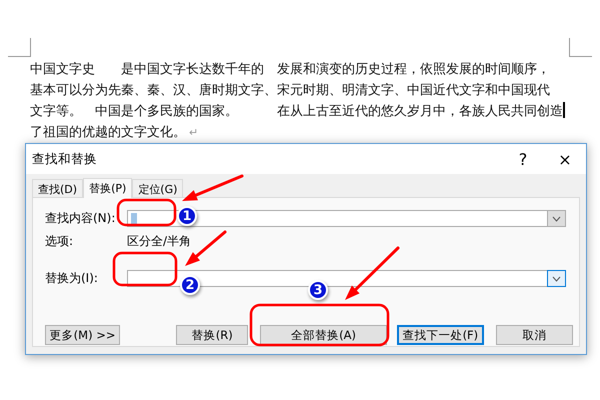  What do you see at coordinates (440, 335) in the screenshot?
I see `dialog-button: 查找下一处(F)` at bounding box center [440, 335].